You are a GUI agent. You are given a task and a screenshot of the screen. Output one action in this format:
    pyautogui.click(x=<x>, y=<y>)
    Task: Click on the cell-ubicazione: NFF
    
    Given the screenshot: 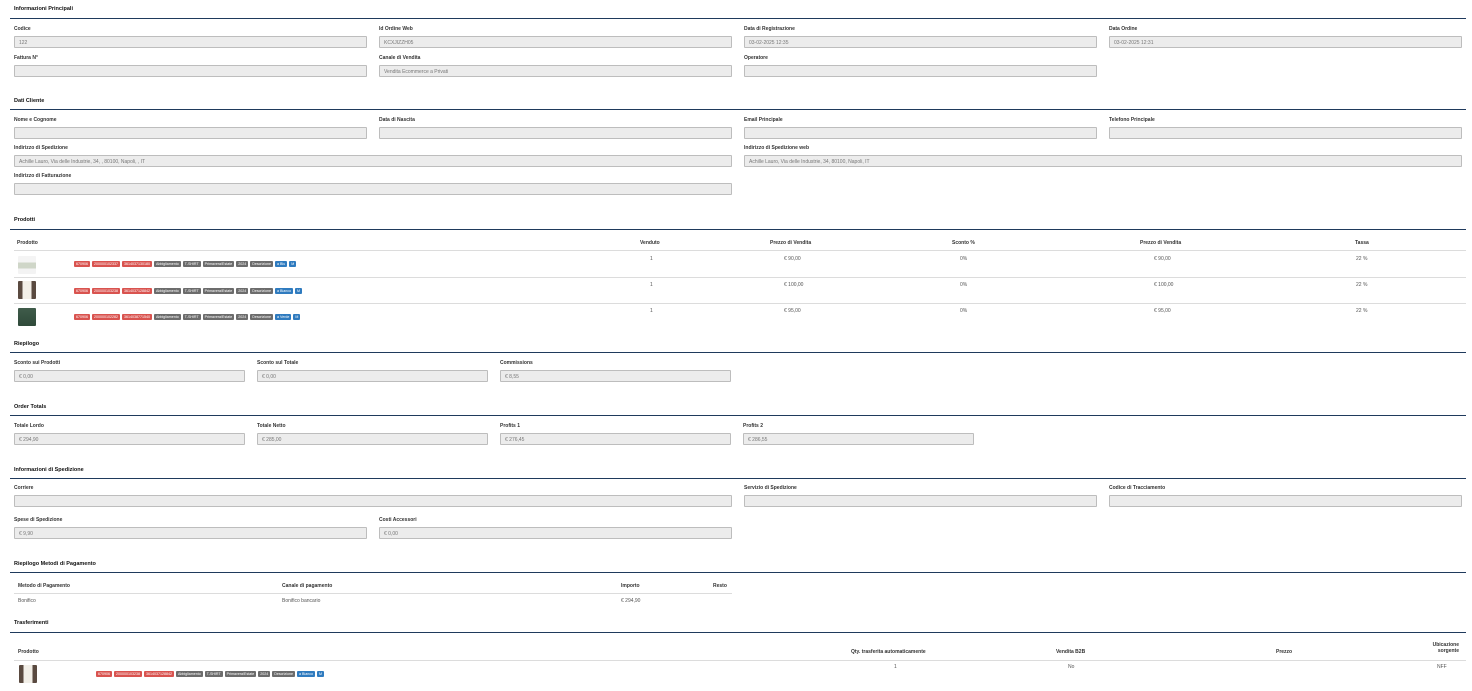 What is the action you would take?
    pyautogui.click(x=1442, y=667)
    